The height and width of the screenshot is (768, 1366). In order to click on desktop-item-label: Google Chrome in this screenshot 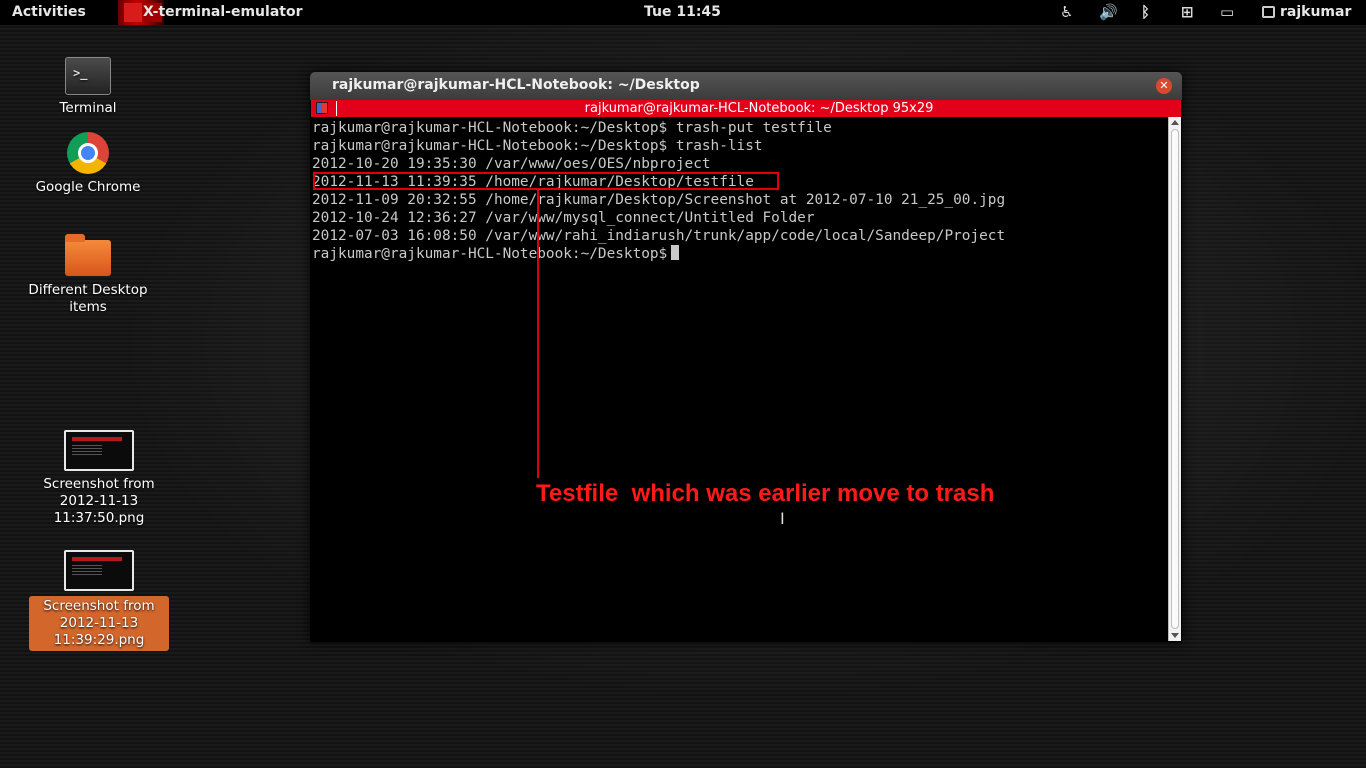, I will do `click(88, 187)`.